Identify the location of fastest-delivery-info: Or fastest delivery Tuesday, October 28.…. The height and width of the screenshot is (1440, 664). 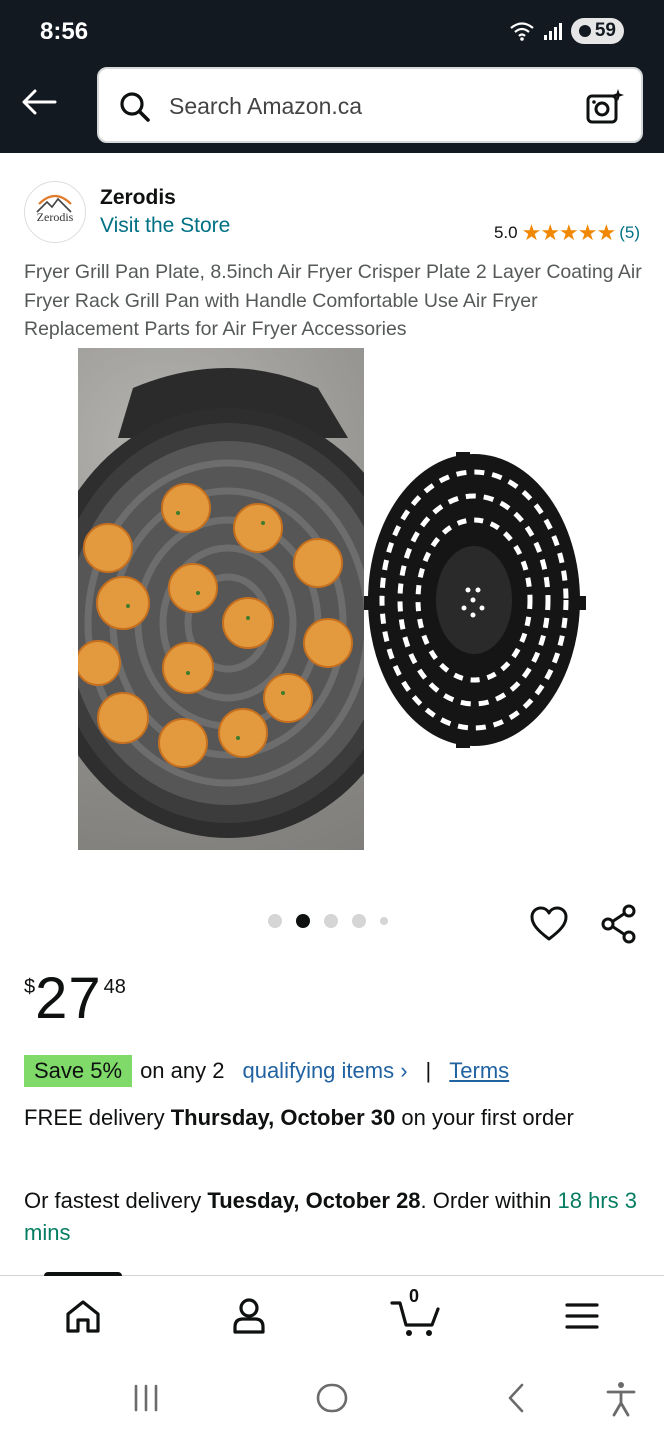
(332, 1217).